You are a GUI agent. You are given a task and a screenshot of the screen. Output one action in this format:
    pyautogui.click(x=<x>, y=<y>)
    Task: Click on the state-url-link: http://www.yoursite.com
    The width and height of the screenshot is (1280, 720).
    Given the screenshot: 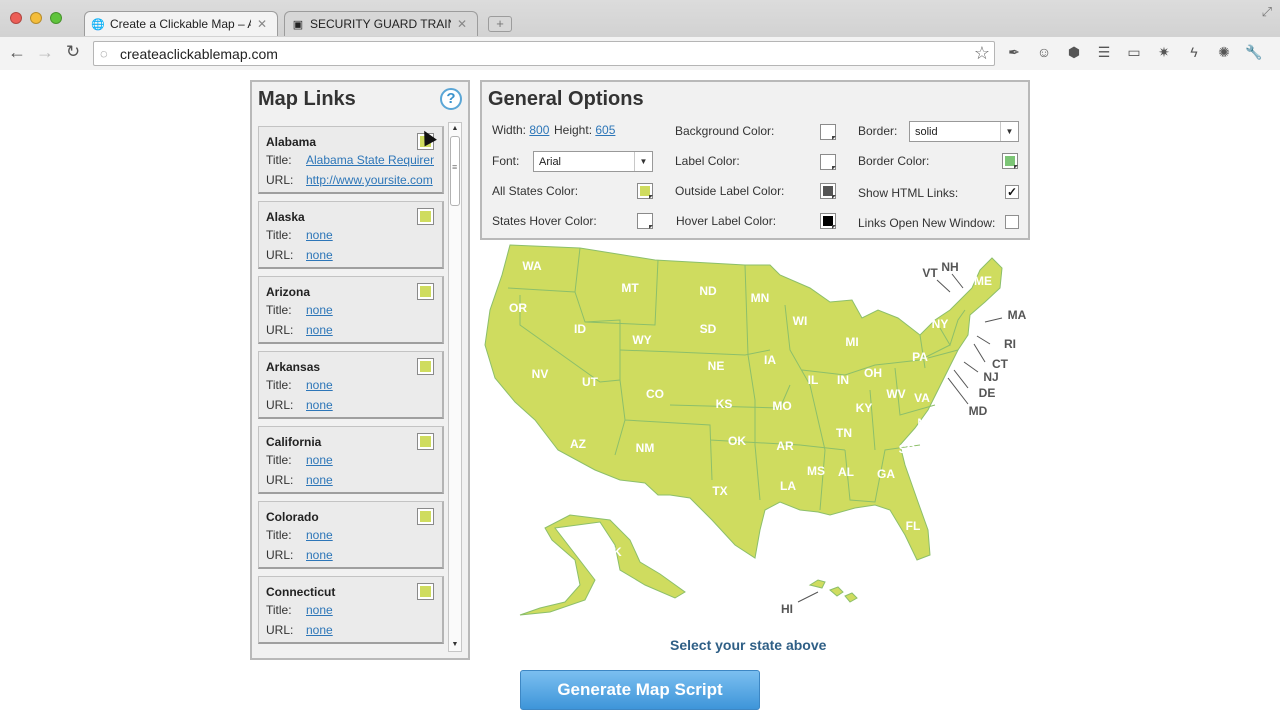 What is the action you would take?
    pyautogui.click(x=369, y=180)
    